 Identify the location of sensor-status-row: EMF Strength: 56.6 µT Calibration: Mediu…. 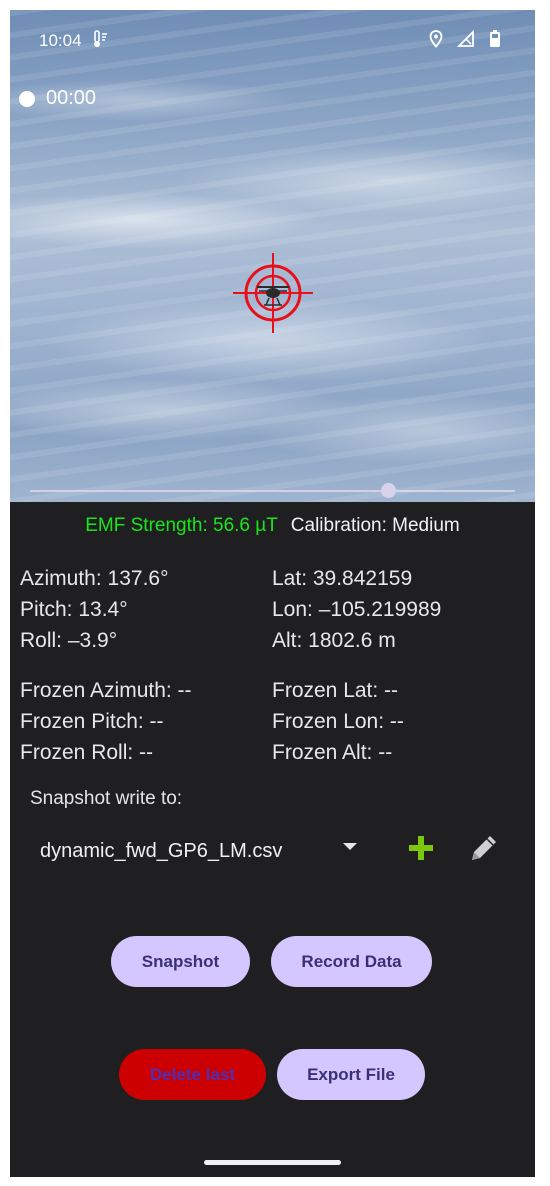
(272, 526).